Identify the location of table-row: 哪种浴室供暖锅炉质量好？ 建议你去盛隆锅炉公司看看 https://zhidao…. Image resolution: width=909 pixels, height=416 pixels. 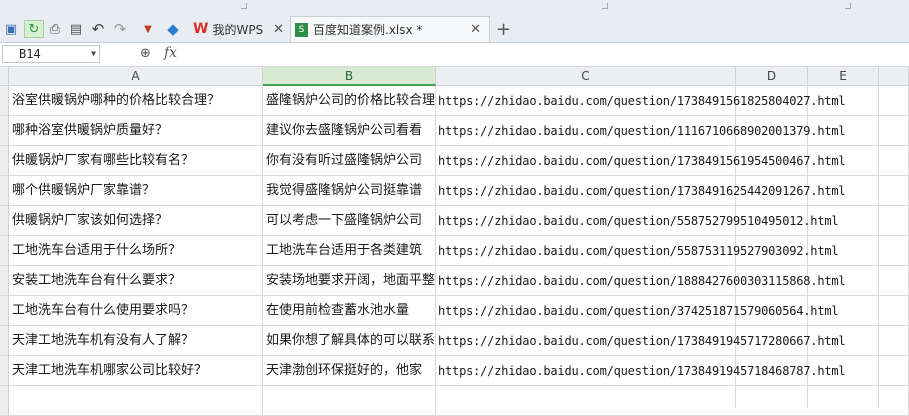
(454, 131).